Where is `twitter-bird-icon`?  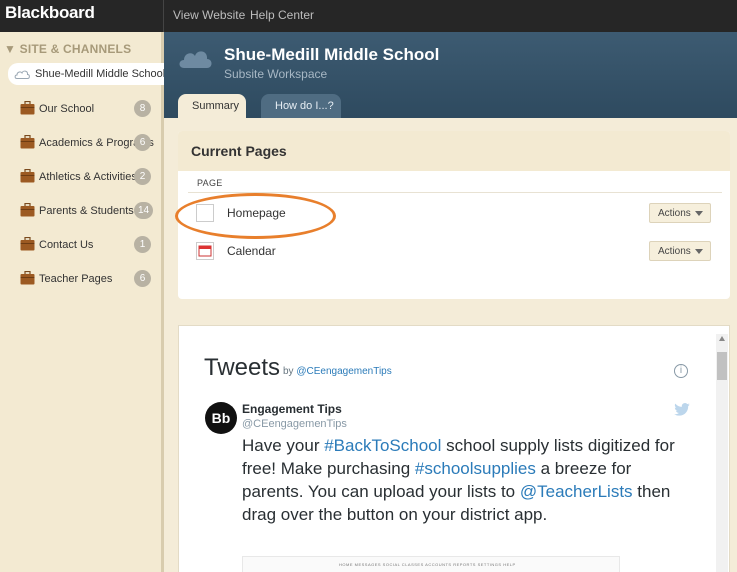 twitter-bird-icon is located at coordinates (682, 409).